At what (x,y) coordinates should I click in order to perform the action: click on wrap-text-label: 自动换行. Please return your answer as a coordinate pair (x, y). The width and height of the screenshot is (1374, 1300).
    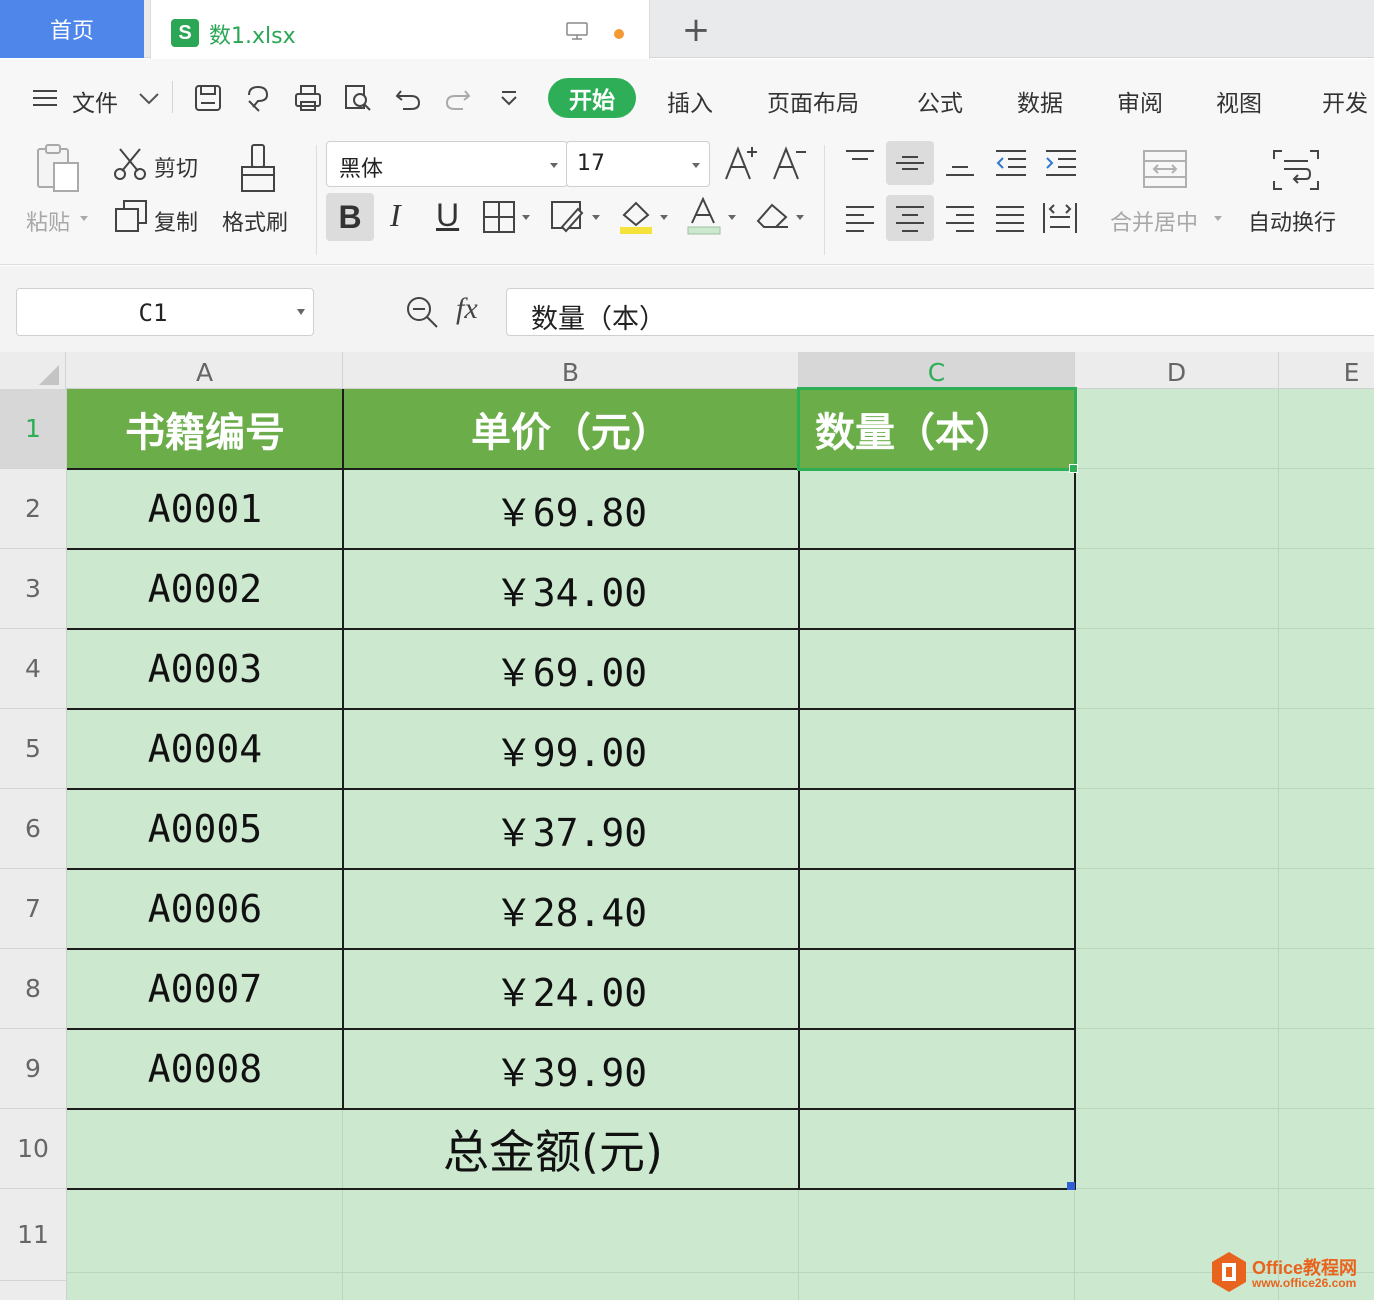
    Looking at the image, I should click on (1292, 221).